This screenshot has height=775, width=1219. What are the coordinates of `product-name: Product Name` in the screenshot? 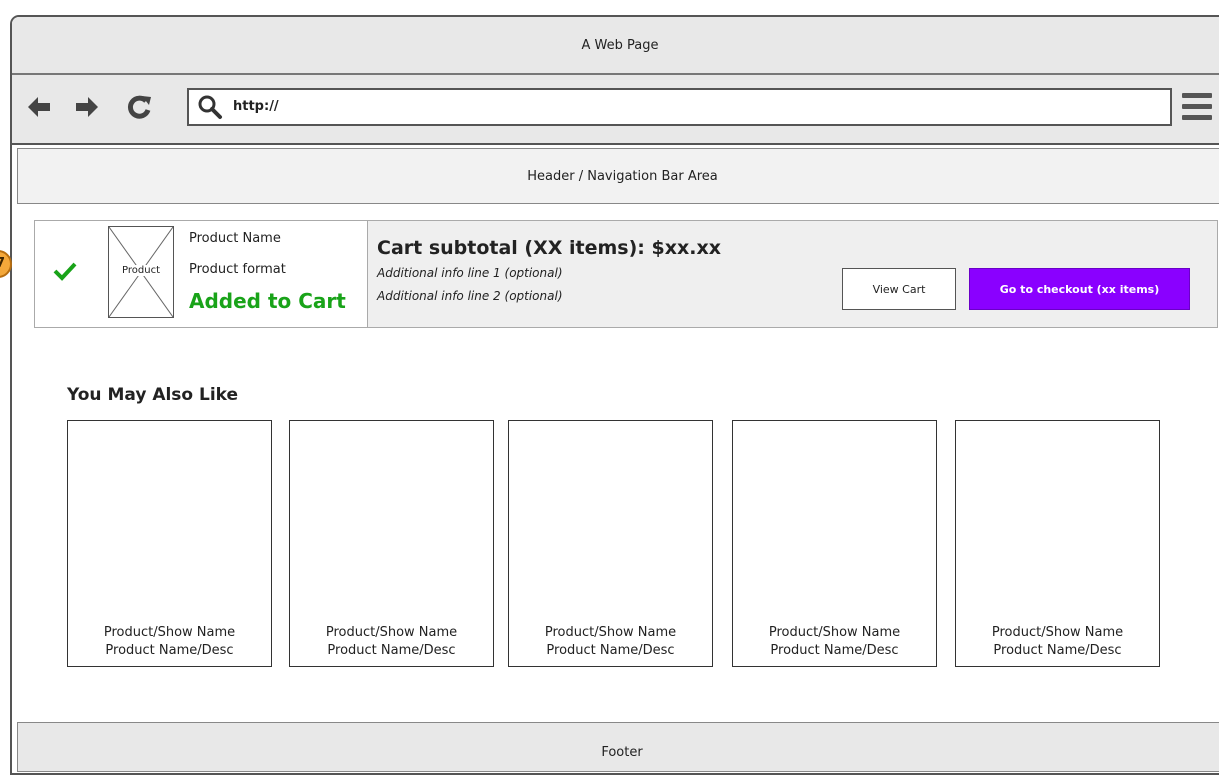 It's located at (235, 238).